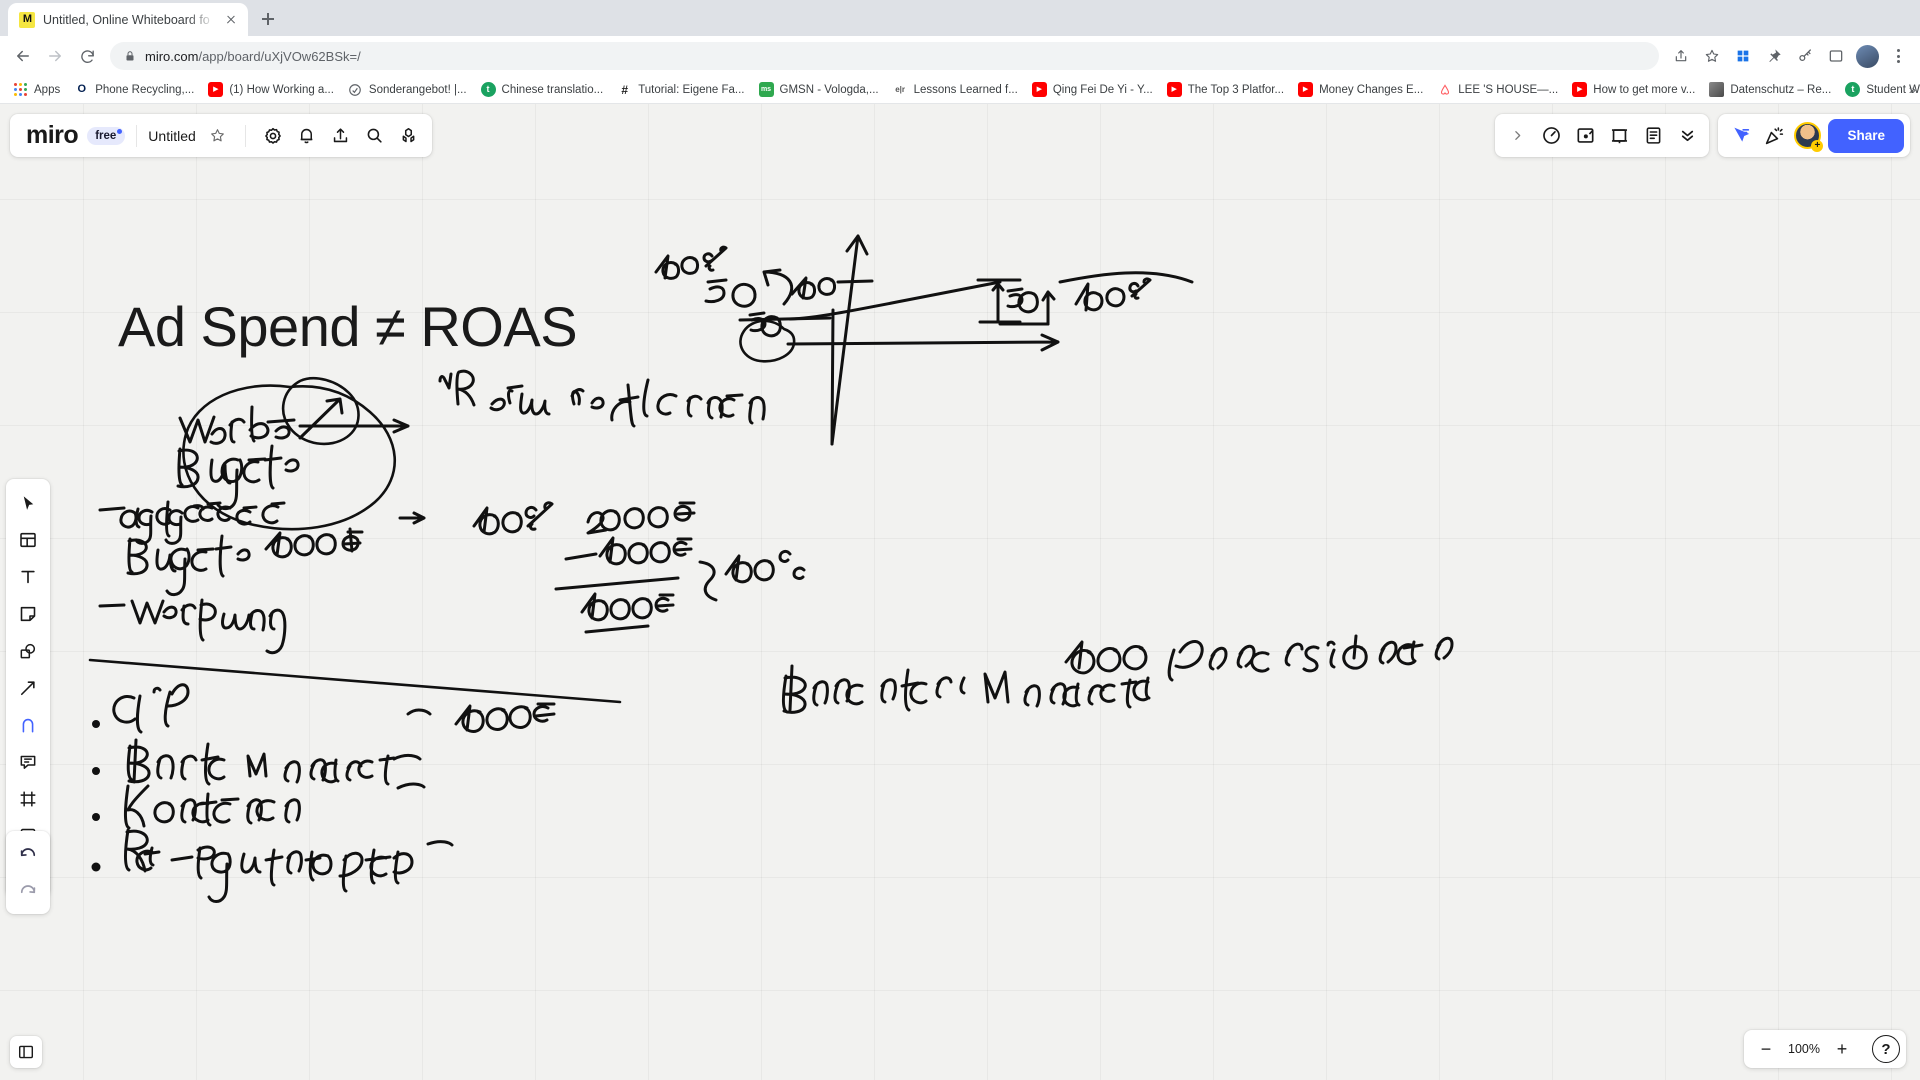  What do you see at coordinates (409, 136) in the screenshot?
I see `apps-icon` at bounding box center [409, 136].